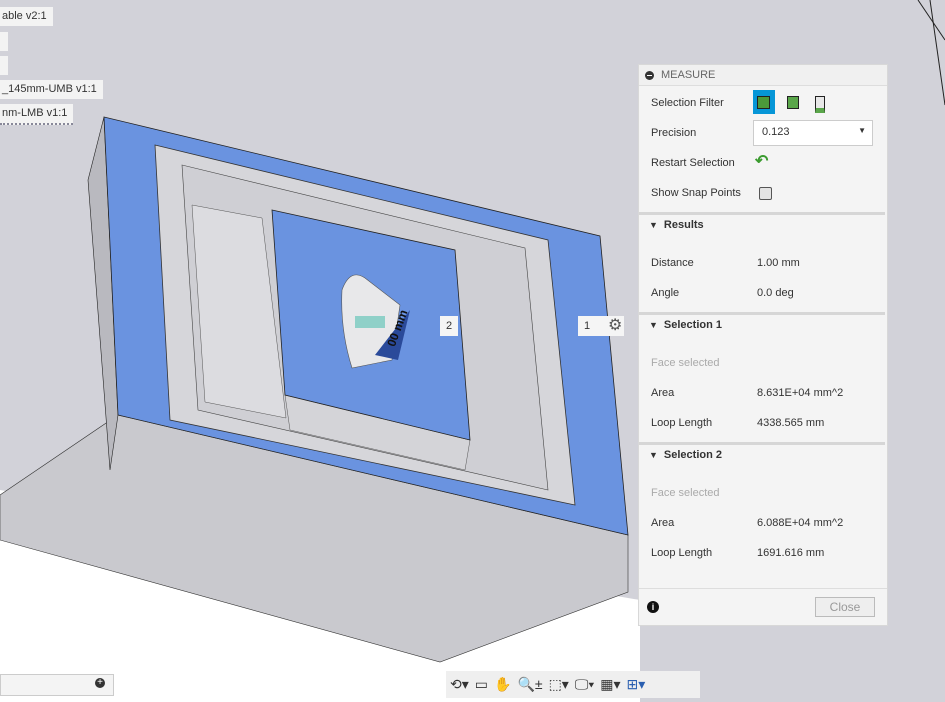 The height and width of the screenshot is (702, 945). I want to click on selection1-status: Face selected, so click(685, 363).